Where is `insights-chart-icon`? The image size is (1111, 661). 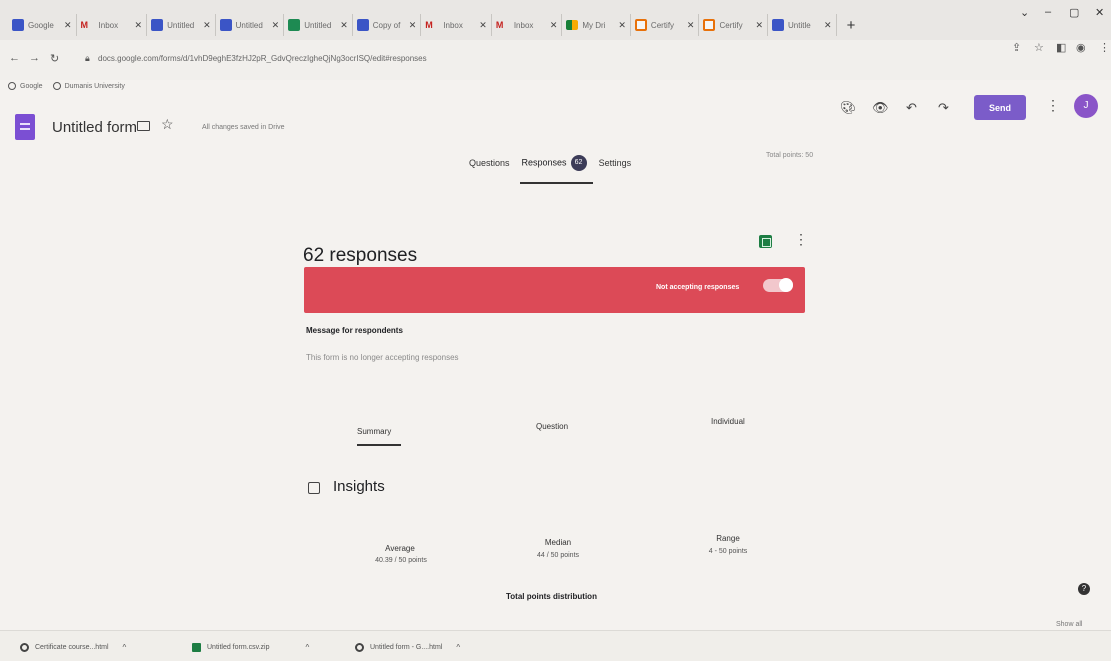 insights-chart-icon is located at coordinates (314, 488).